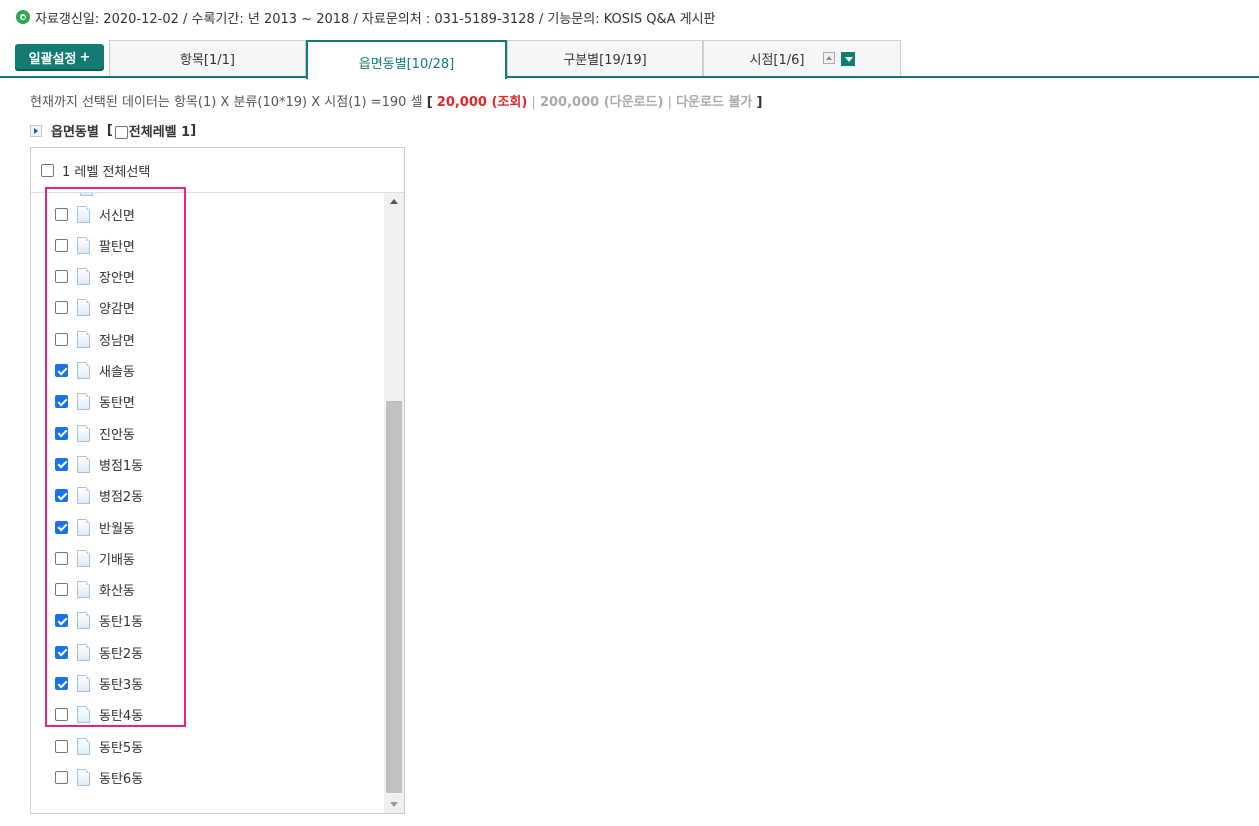  Describe the element at coordinates (117, 435) in the screenshot. I see `item-label: 진안동` at that location.